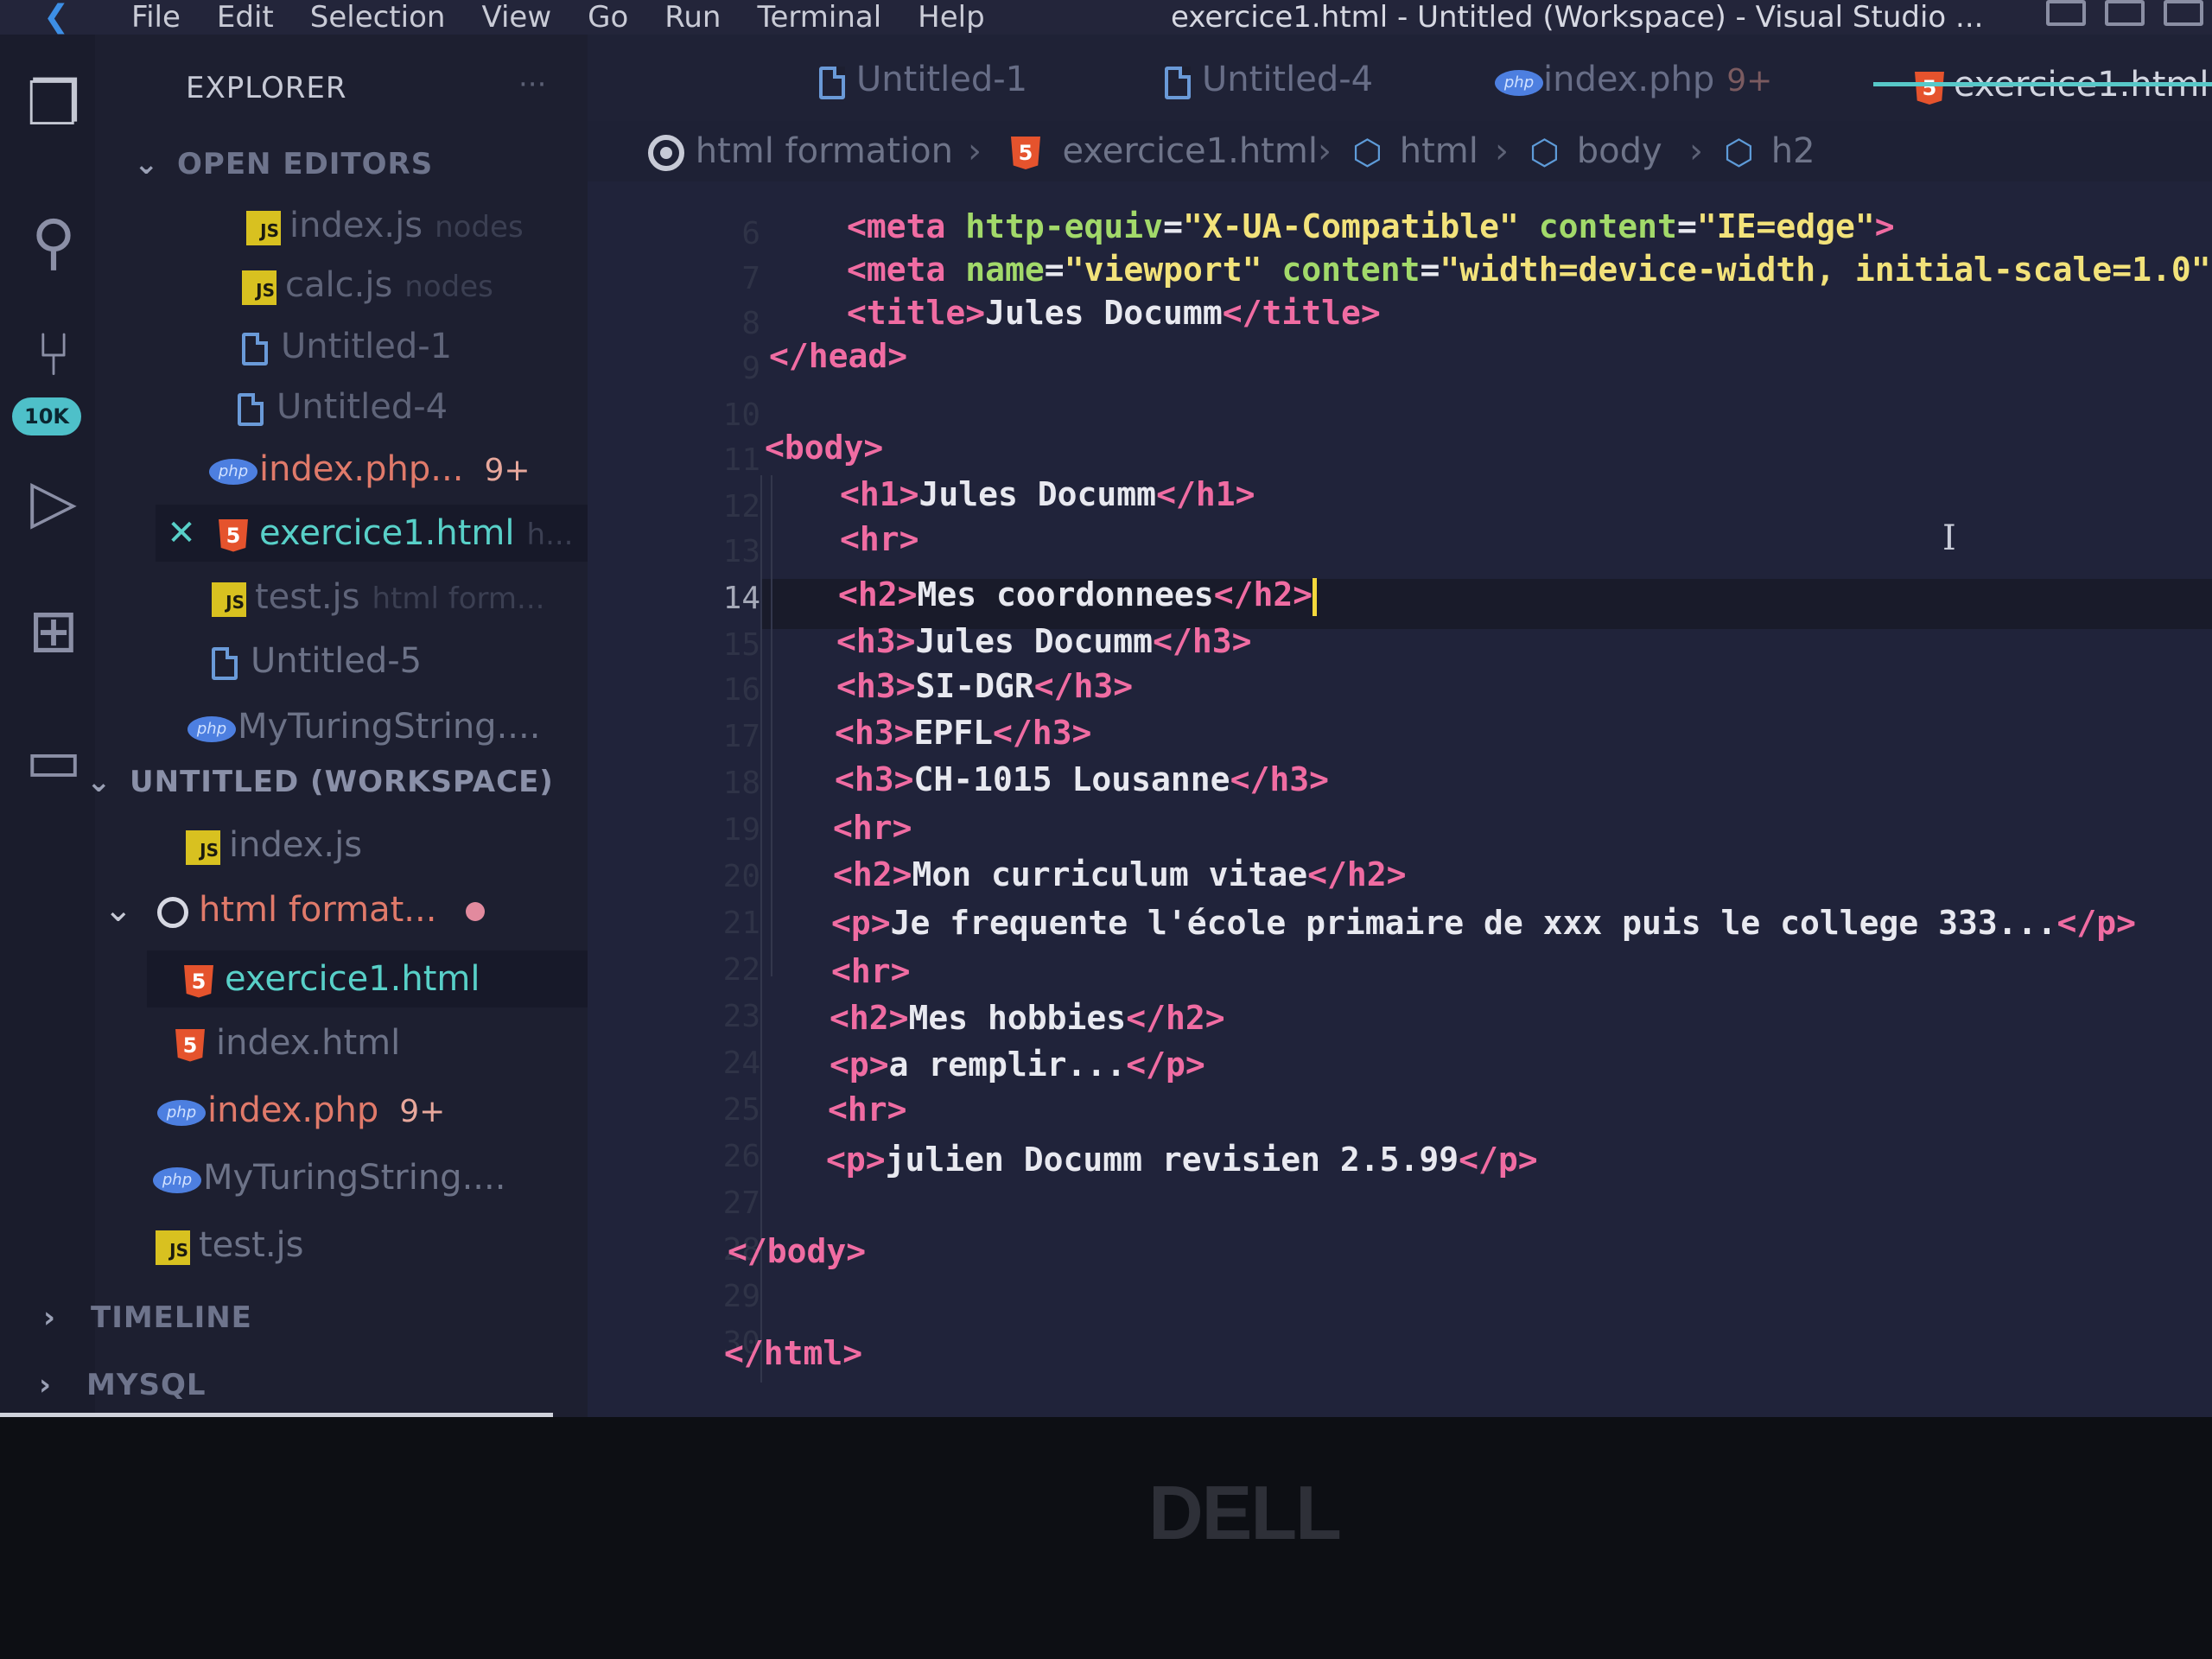 The height and width of the screenshot is (1659, 2212). What do you see at coordinates (369, 469) in the screenshot?
I see `open-editor-item: php index.php... 9+` at bounding box center [369, 469].